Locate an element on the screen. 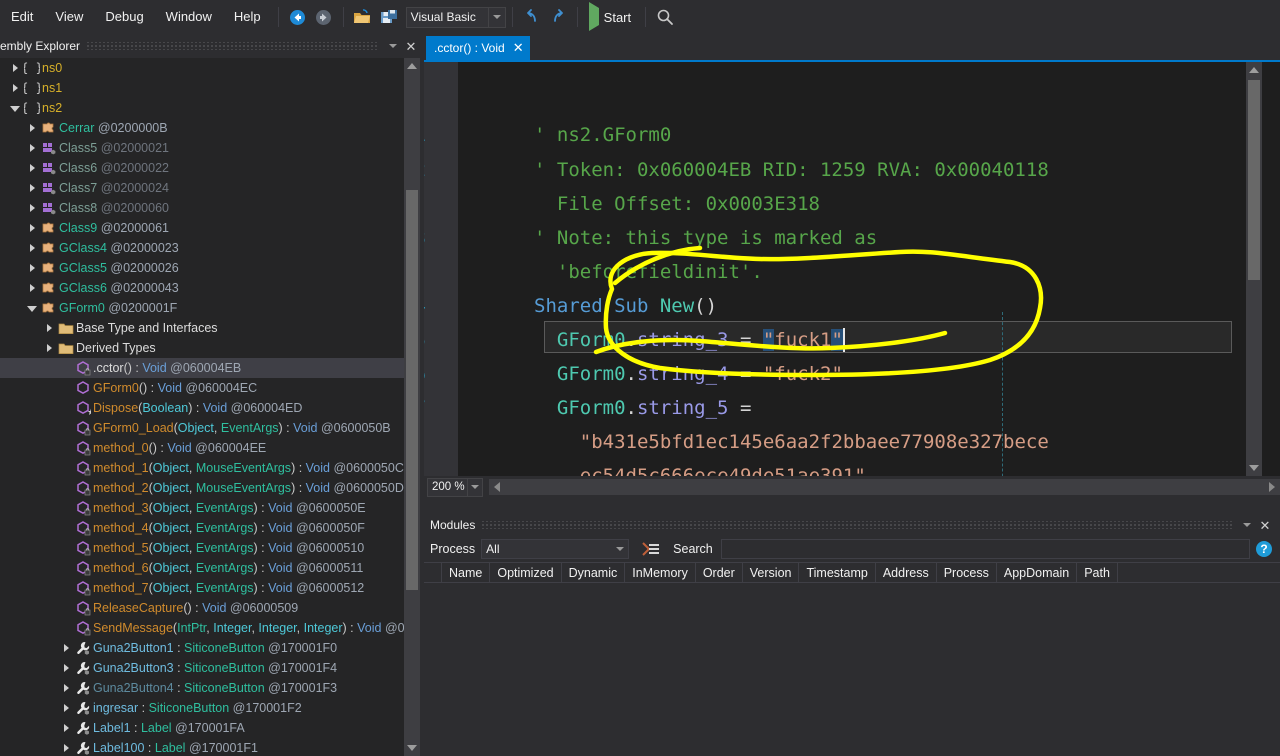  code-line: Shared Sub New() is located at coordinates (625, 306).